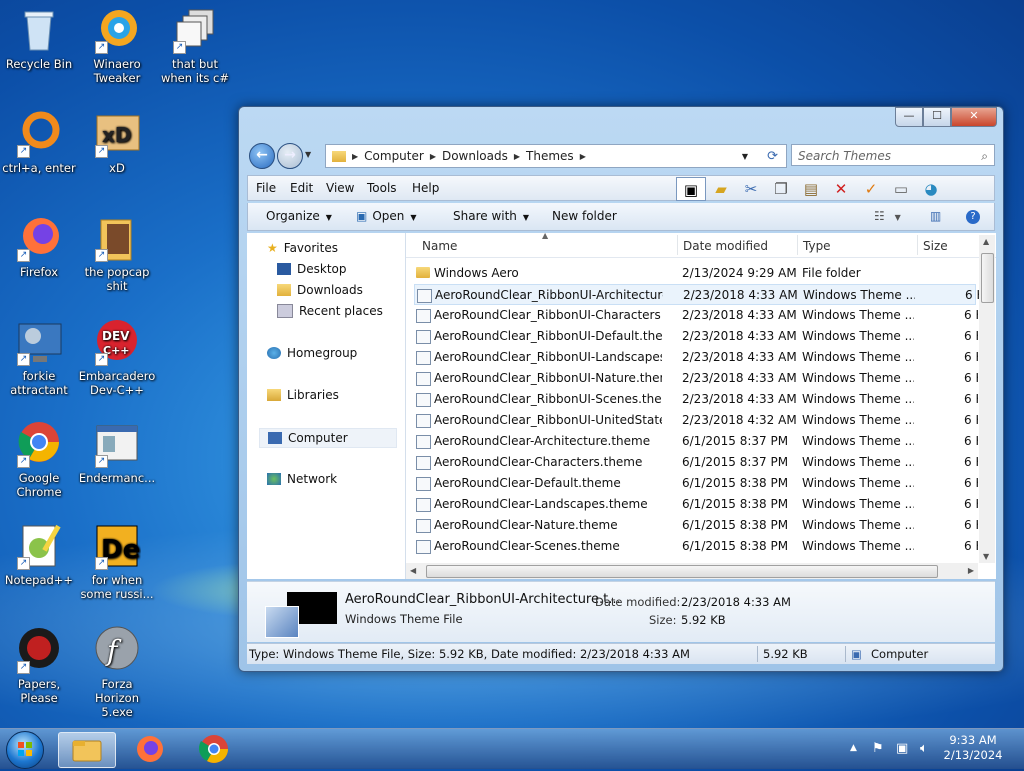 Image resolution: width=1024 pixels, height=771 pixels. What do you see at coordinates (893, 155) in the screenshot?
I see `search-input: Search Themes ⌕` at bounding box center [893, 155].